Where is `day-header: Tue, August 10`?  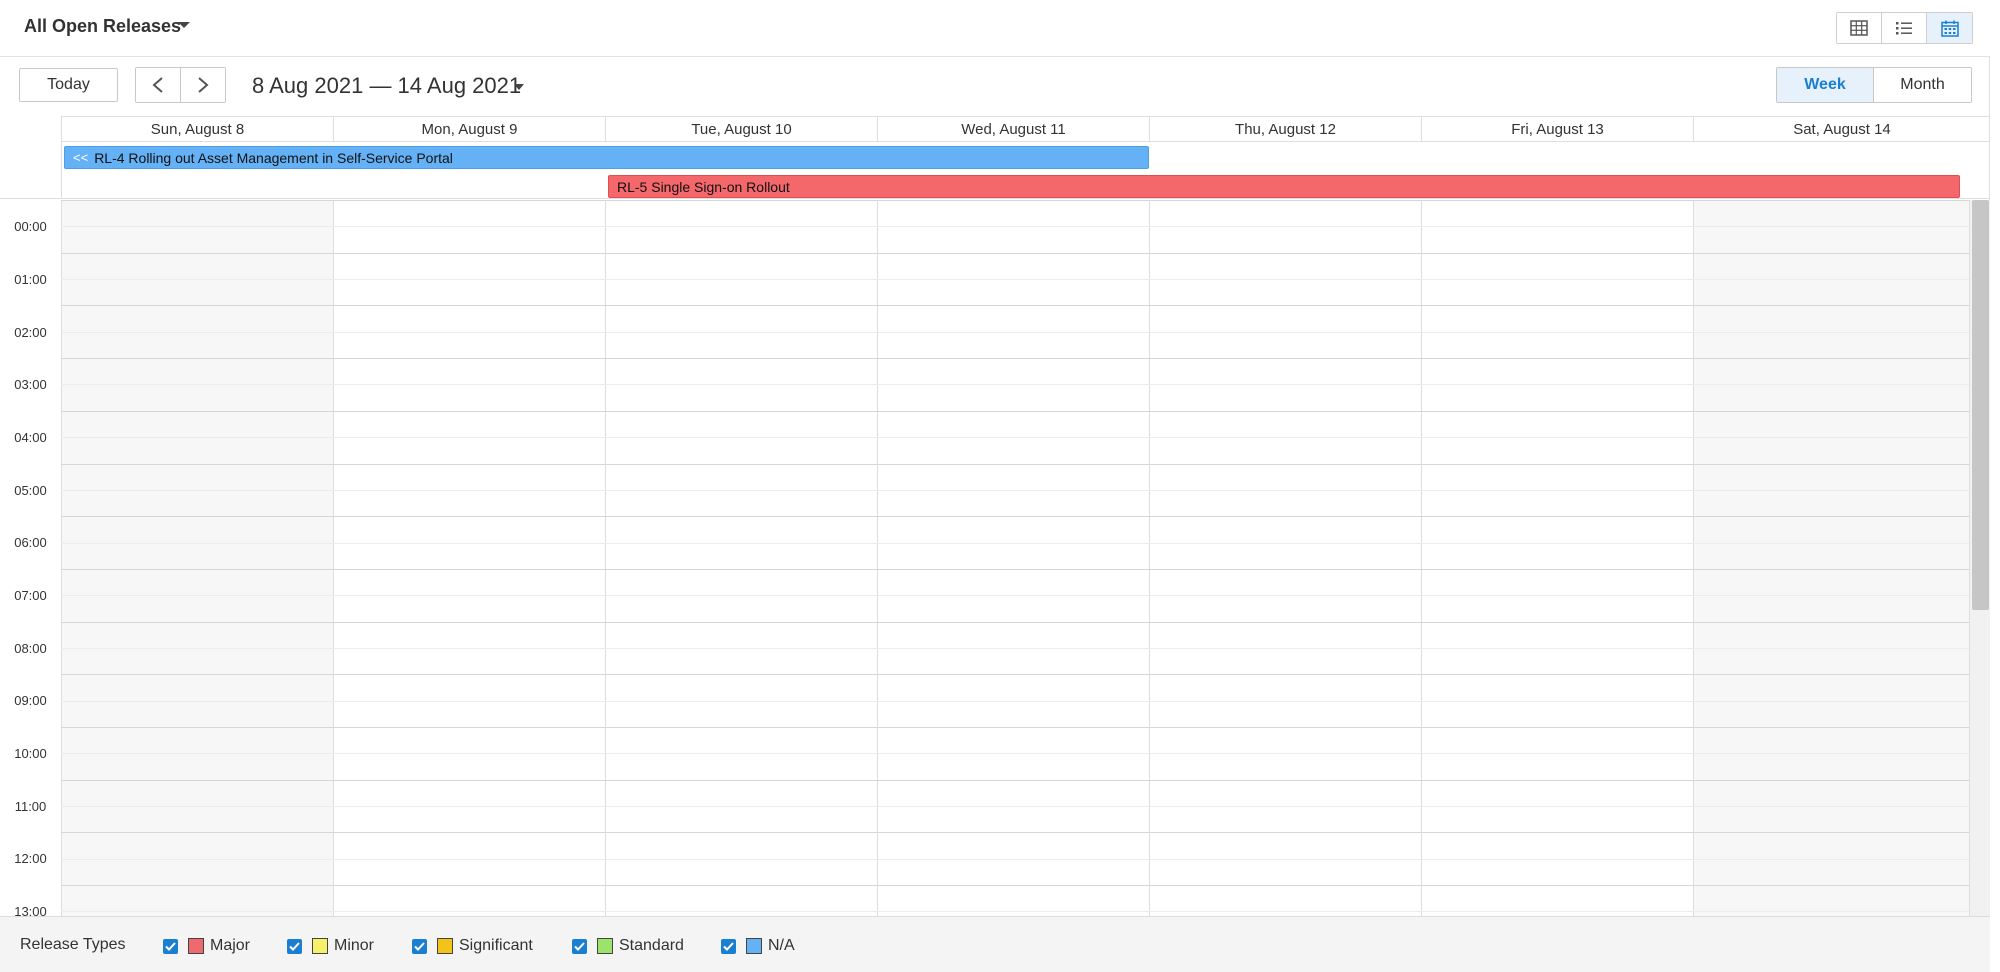 day-header: Tue, August 10 is located at coordinates (741, 129).